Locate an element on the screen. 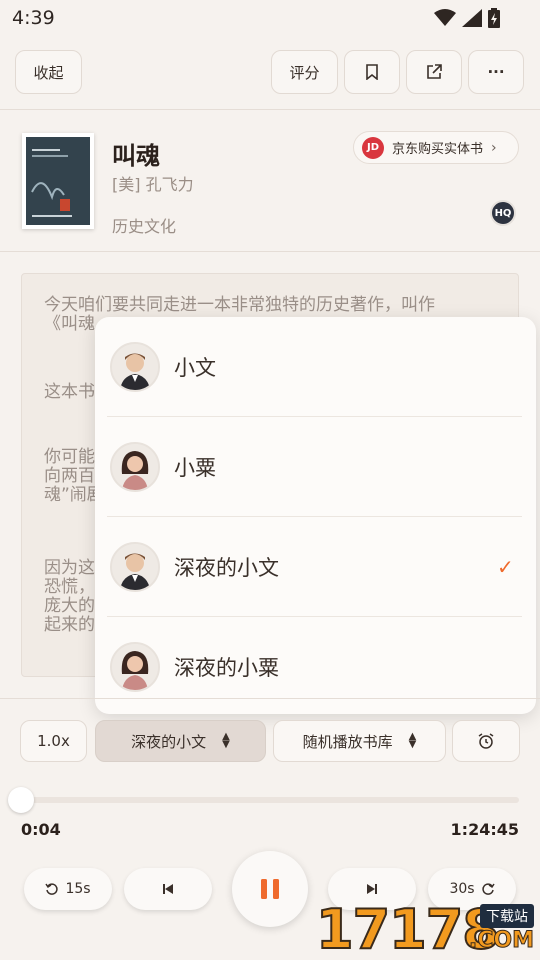 Image resolution: width=540 pixels, height=960 pixels. rewind-icon is located at coordinates (52, 889).